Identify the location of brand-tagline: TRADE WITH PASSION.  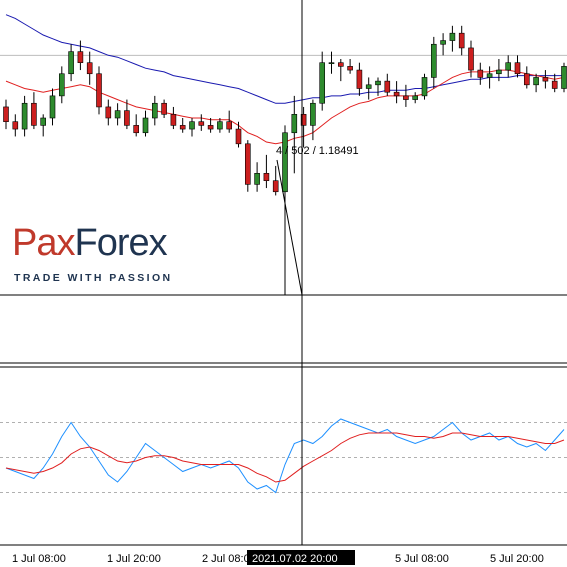
(93, 278).